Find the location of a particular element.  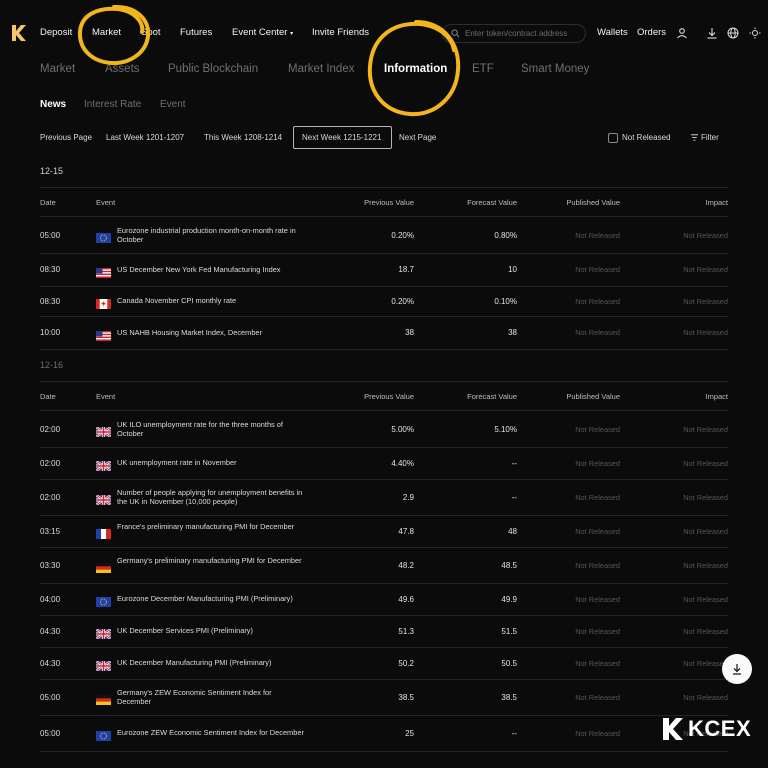

forecast-value: 51.5 is located at coordinates (509, 631).